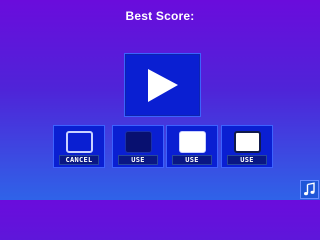 The height and width of the screenshot is (240, 320). What do you see at coordinates (192, 142) in the screenshot?
I see `swatch-white` at bounding box center [192, 142].